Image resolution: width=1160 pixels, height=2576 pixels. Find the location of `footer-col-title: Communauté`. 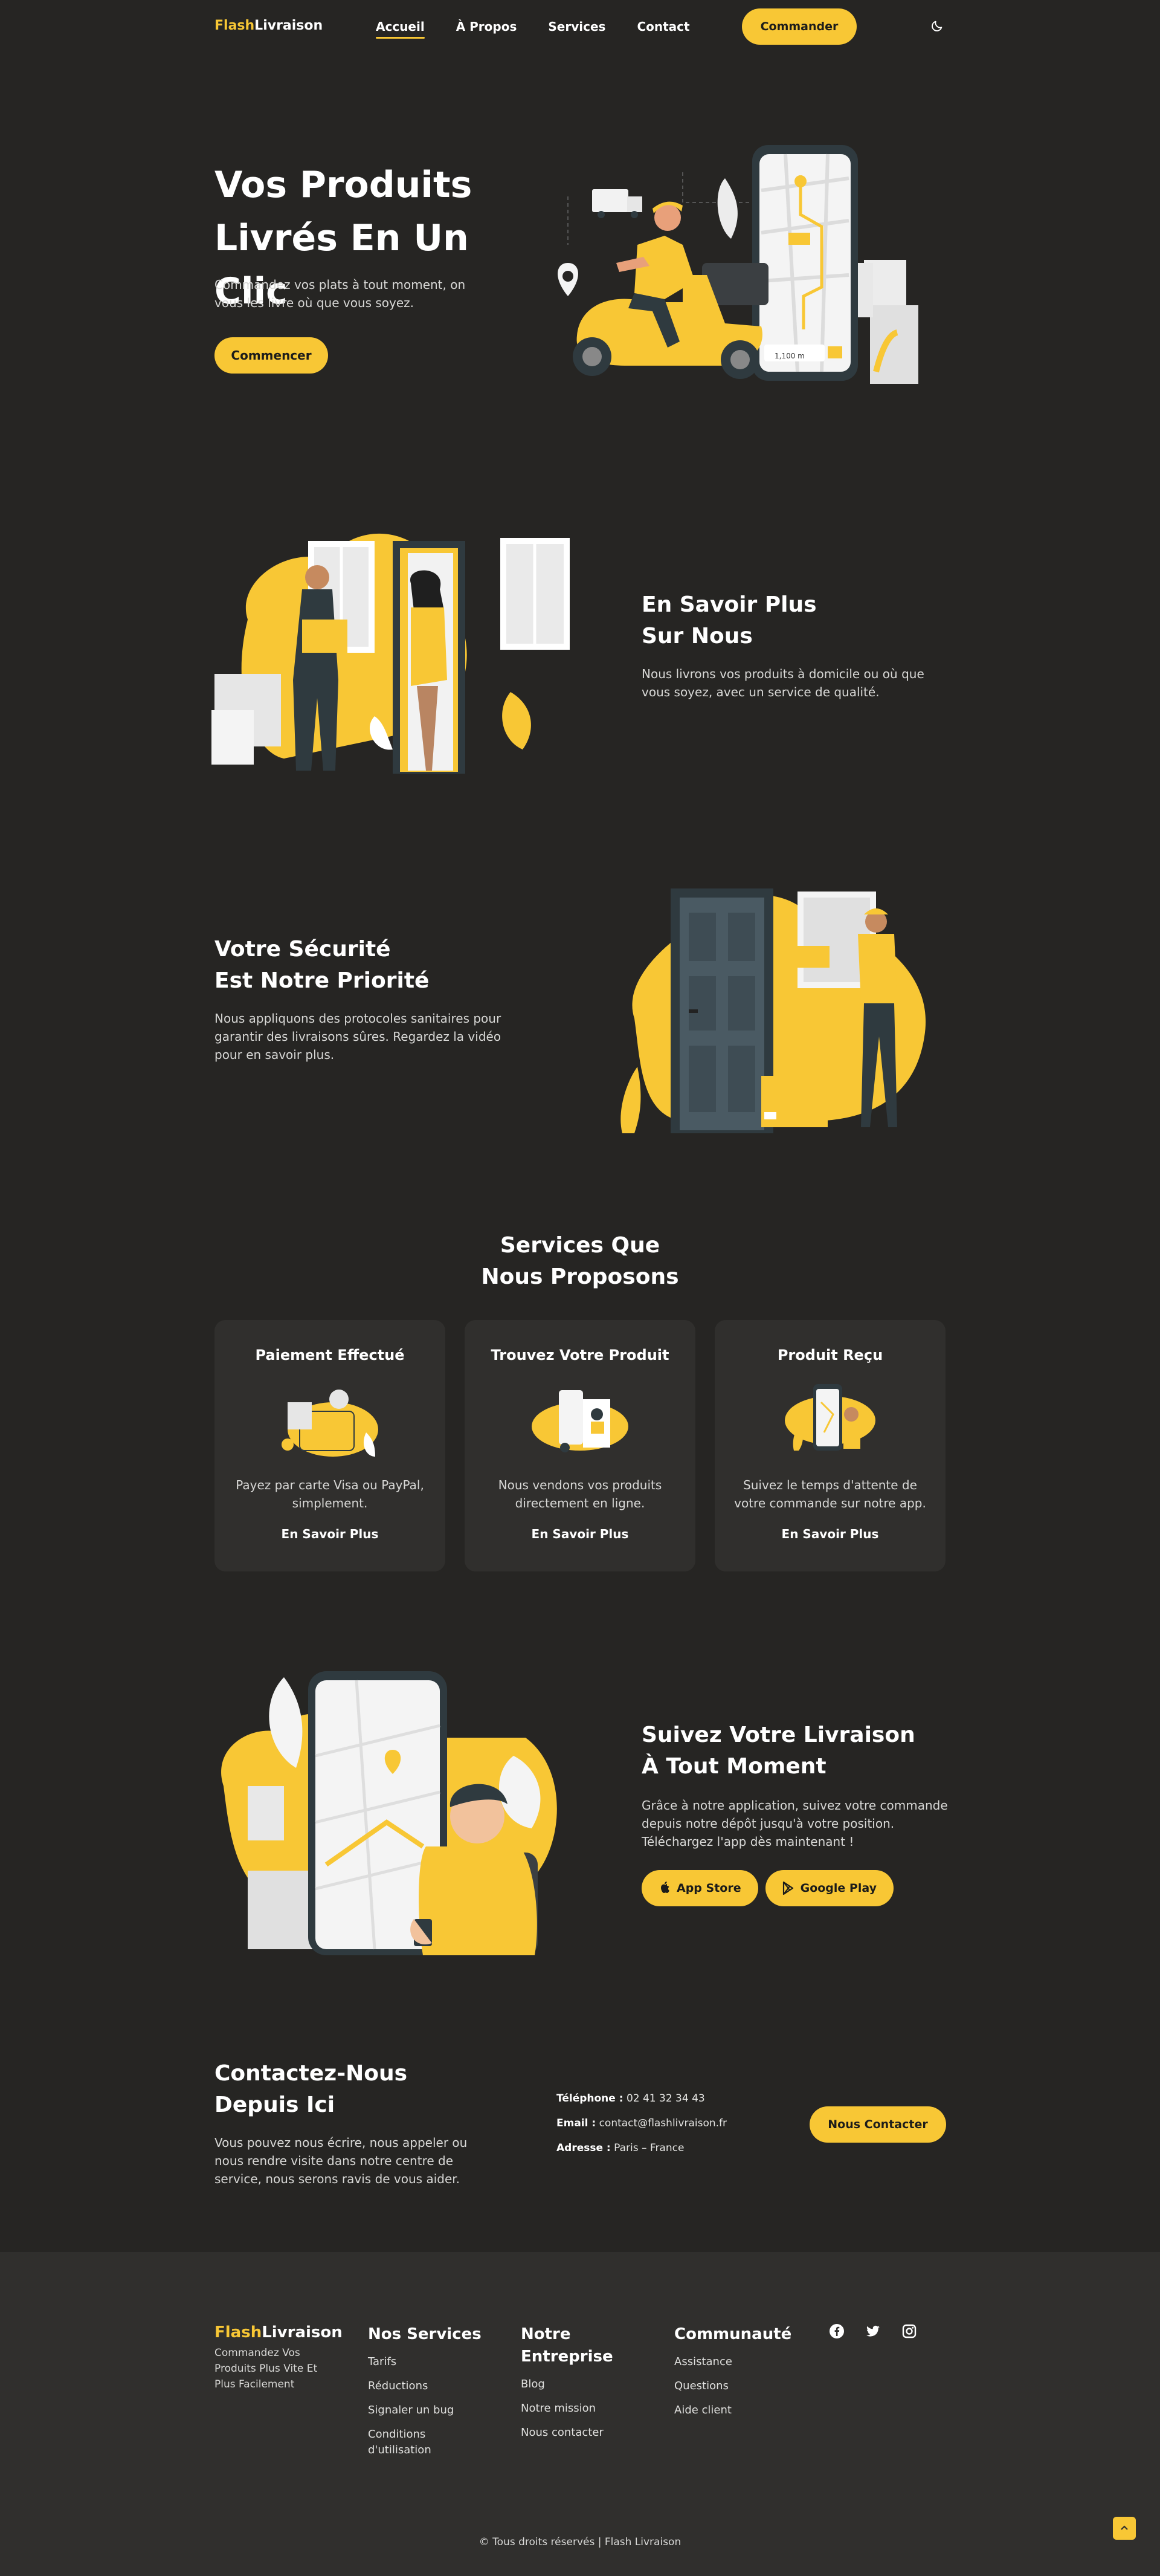

footer-col-title: Communauté is located at coordinates (733, 2334).